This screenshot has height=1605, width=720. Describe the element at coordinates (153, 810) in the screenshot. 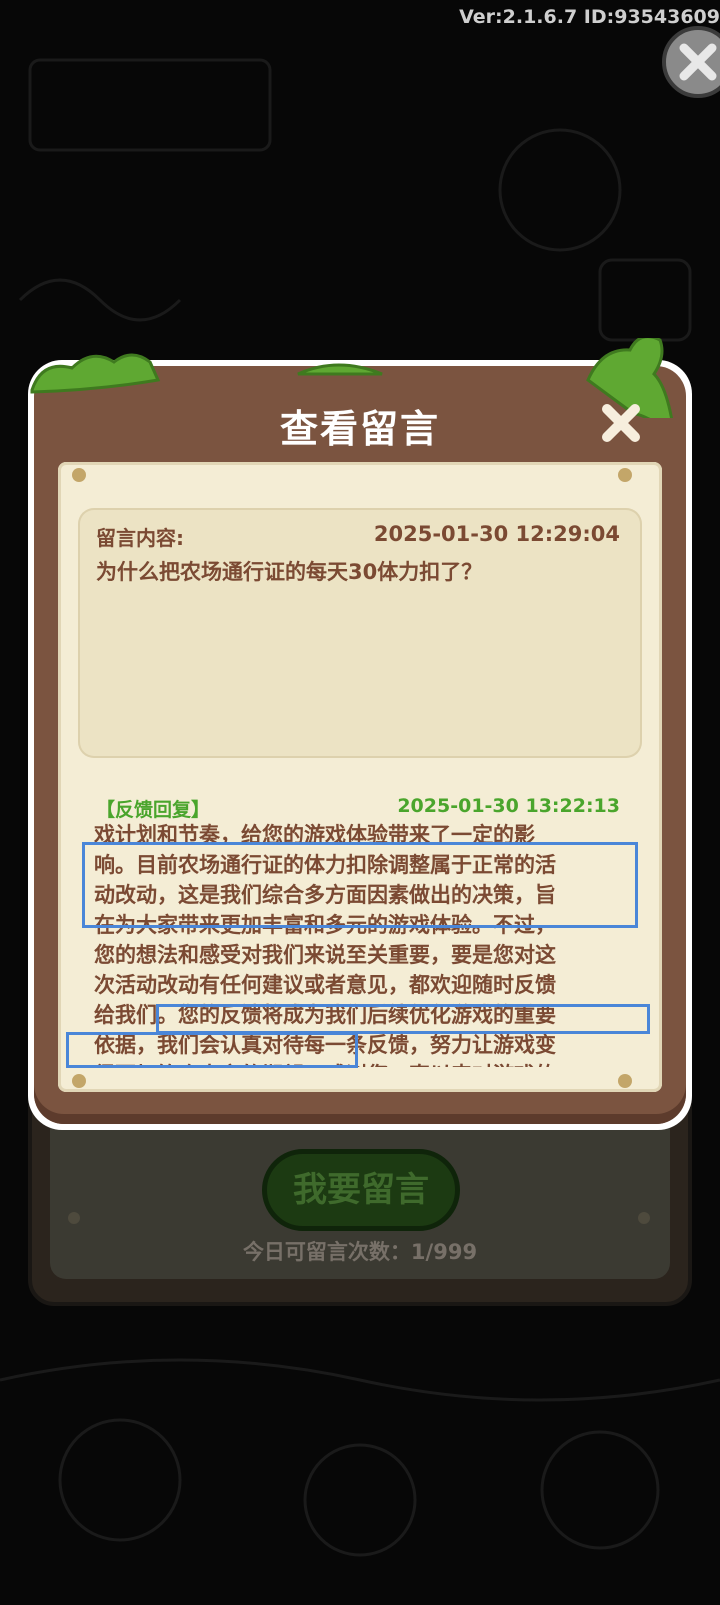

I see `reply-label: 【反馈回复】` at that location.